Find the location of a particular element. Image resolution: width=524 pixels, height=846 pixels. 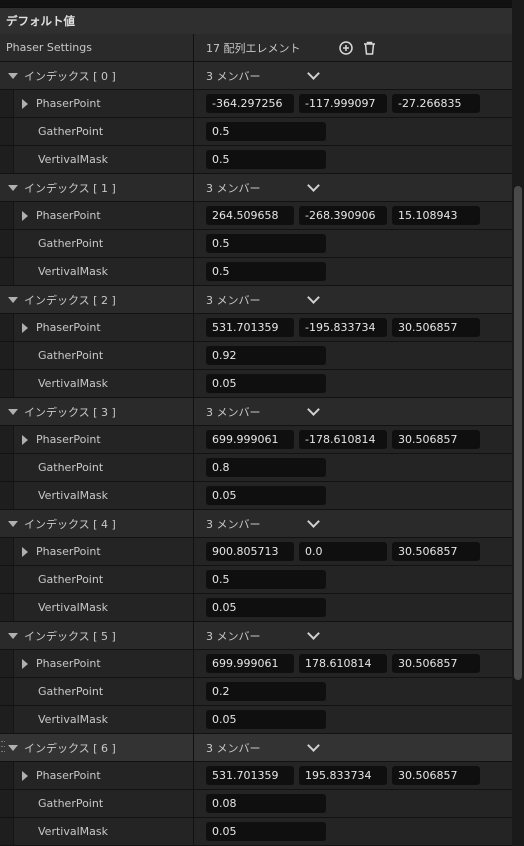

index-row: インデックス [ 4 ] 3 メンバー is located at coordinates (256, 524).